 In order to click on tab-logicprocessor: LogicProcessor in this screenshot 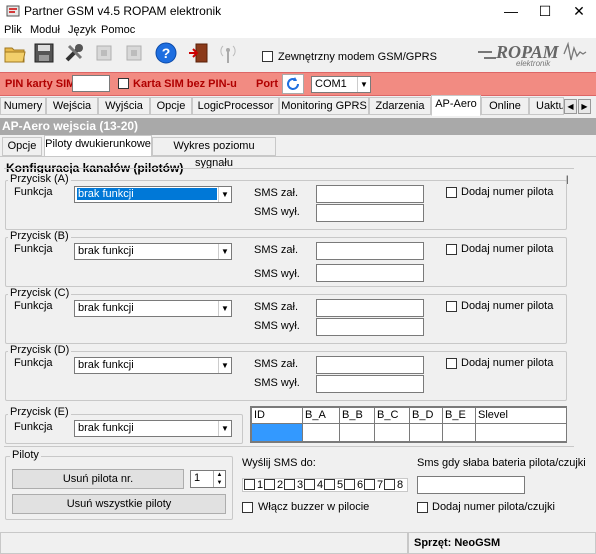, I will do `click(235, 106)`.